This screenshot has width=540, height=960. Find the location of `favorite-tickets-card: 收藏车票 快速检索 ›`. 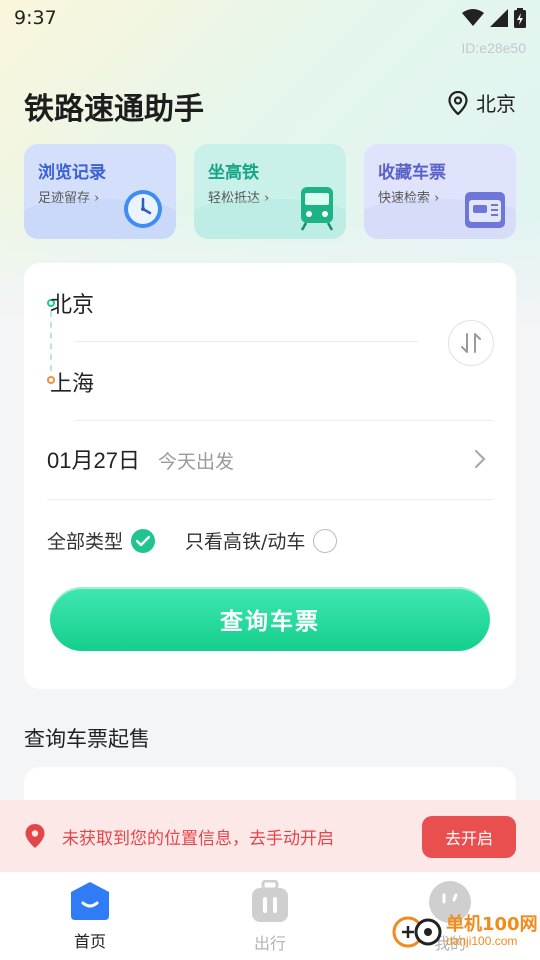

favorite-tickets-card: 收藏车票 快速检索 › is located at coordinates (440, 191).